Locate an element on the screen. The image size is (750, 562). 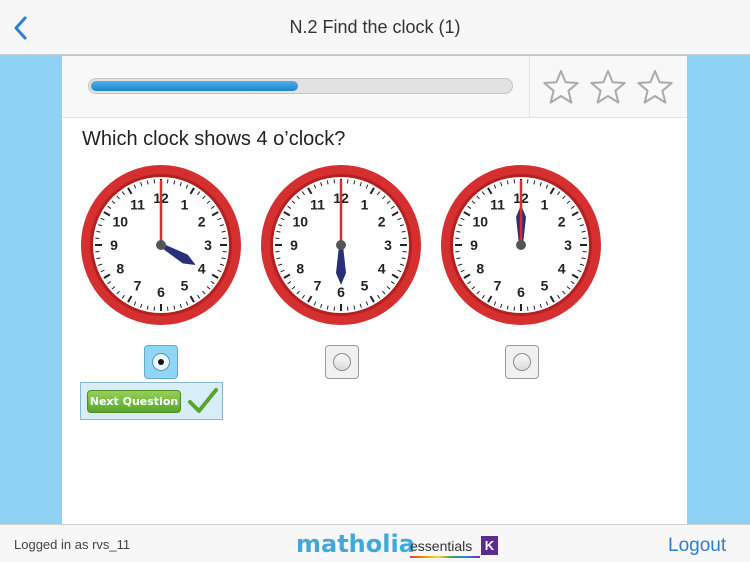
feedback-panel: Next Question is located at coordinates (151, 401).